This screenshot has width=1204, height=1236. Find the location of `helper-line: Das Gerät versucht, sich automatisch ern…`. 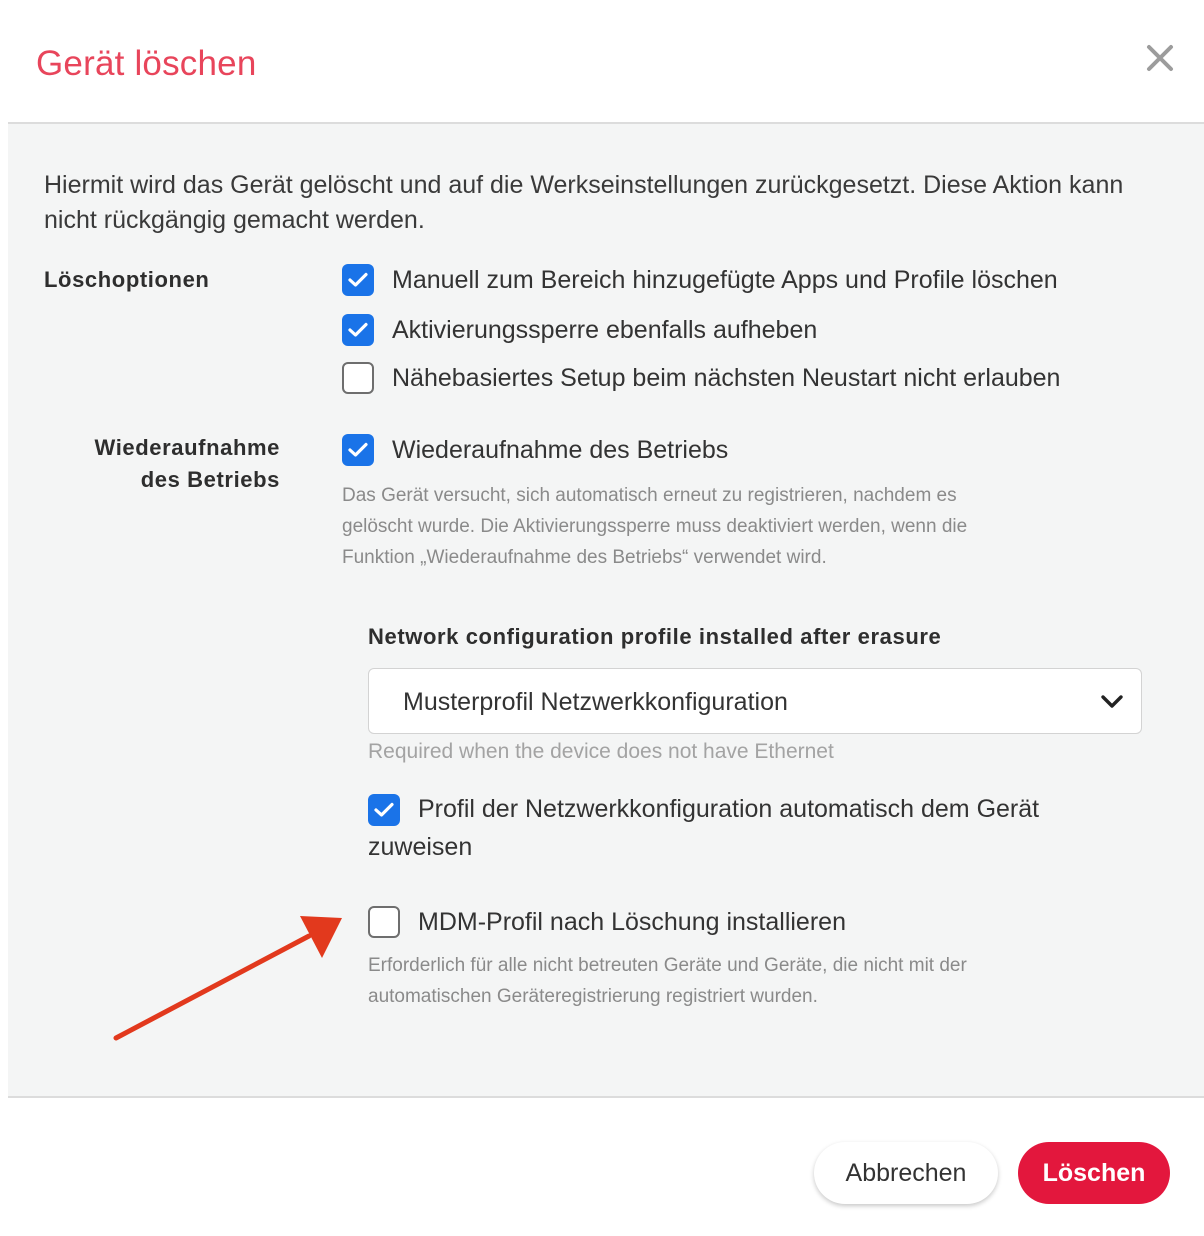

helper-line: Das Gerät versucht, sich automatisch ern… is located at coordinates (649, 495).